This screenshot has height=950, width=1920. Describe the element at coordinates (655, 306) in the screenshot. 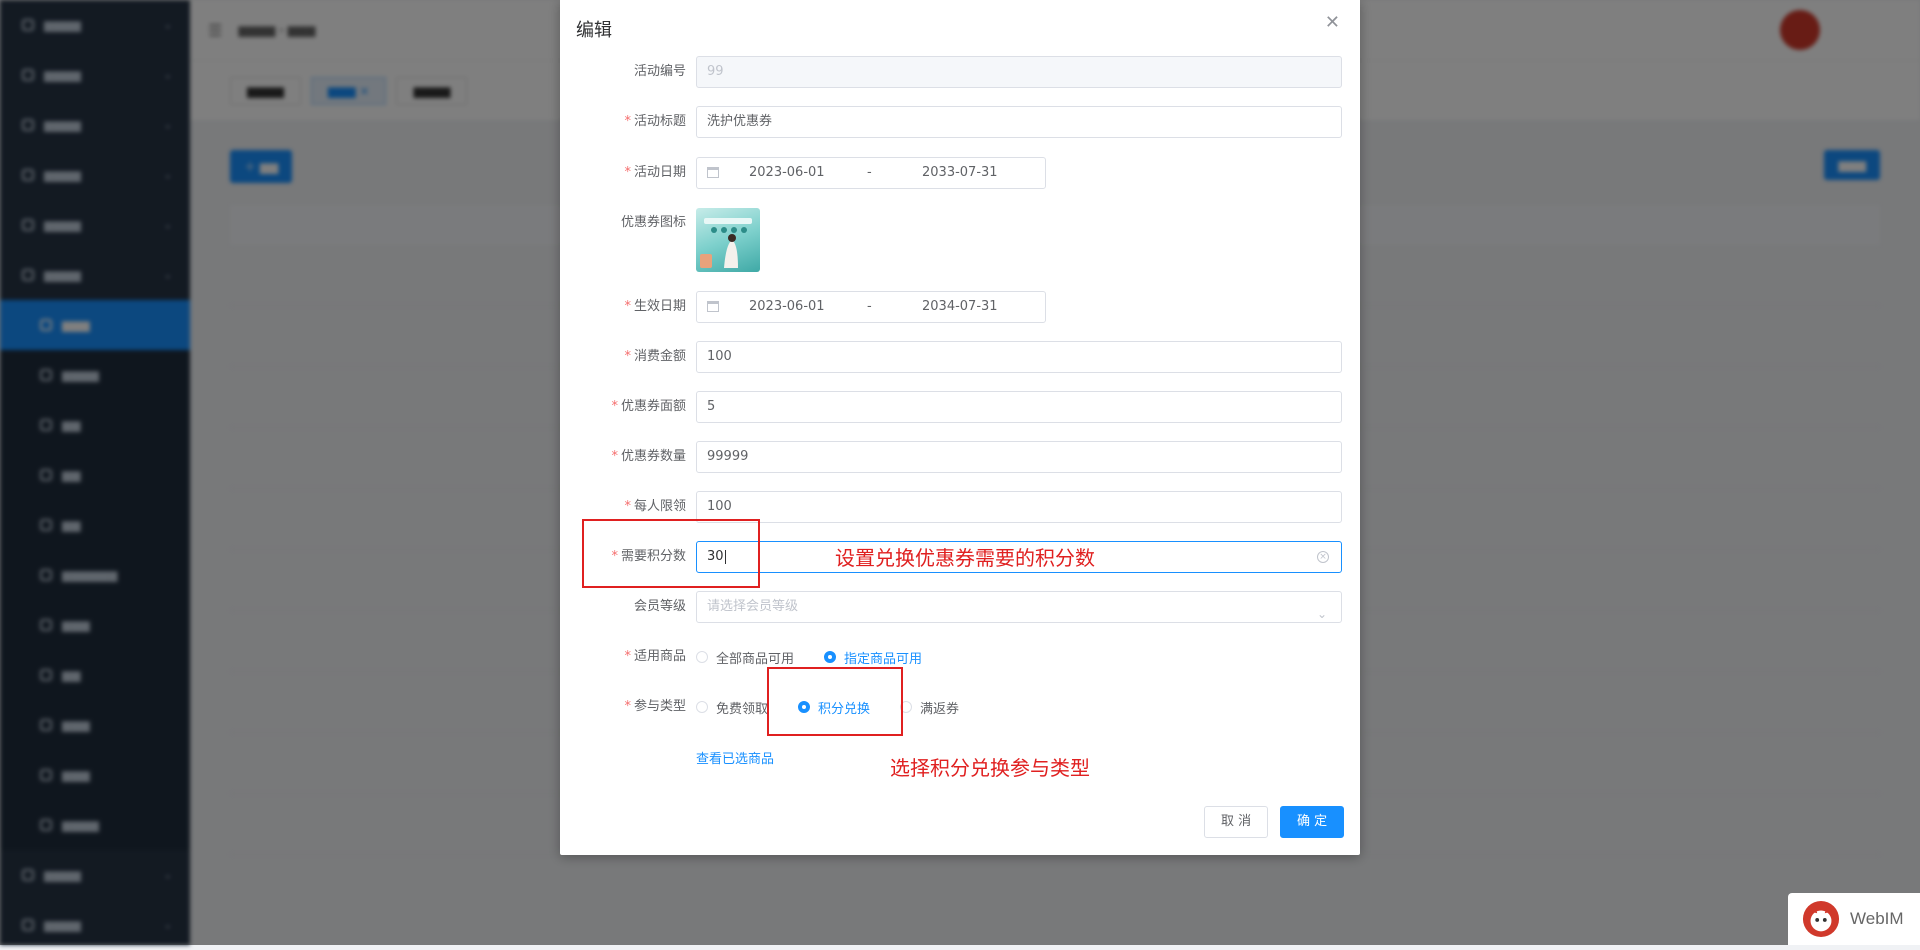

I see `effective-date-label: * 生效日期` at that location.